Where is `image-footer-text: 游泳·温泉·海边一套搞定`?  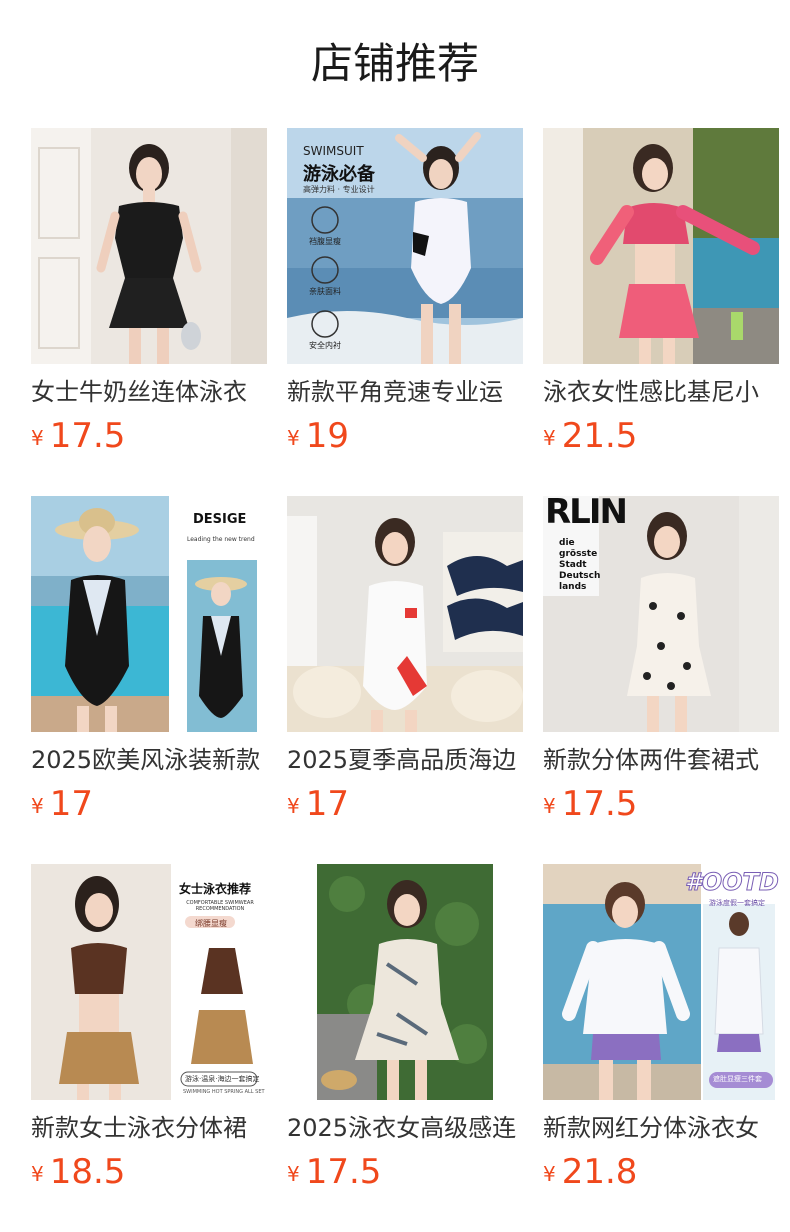 image-footer-text: 游泳·温泉·海边一套搞定 is located at coordinates (222, 1079).